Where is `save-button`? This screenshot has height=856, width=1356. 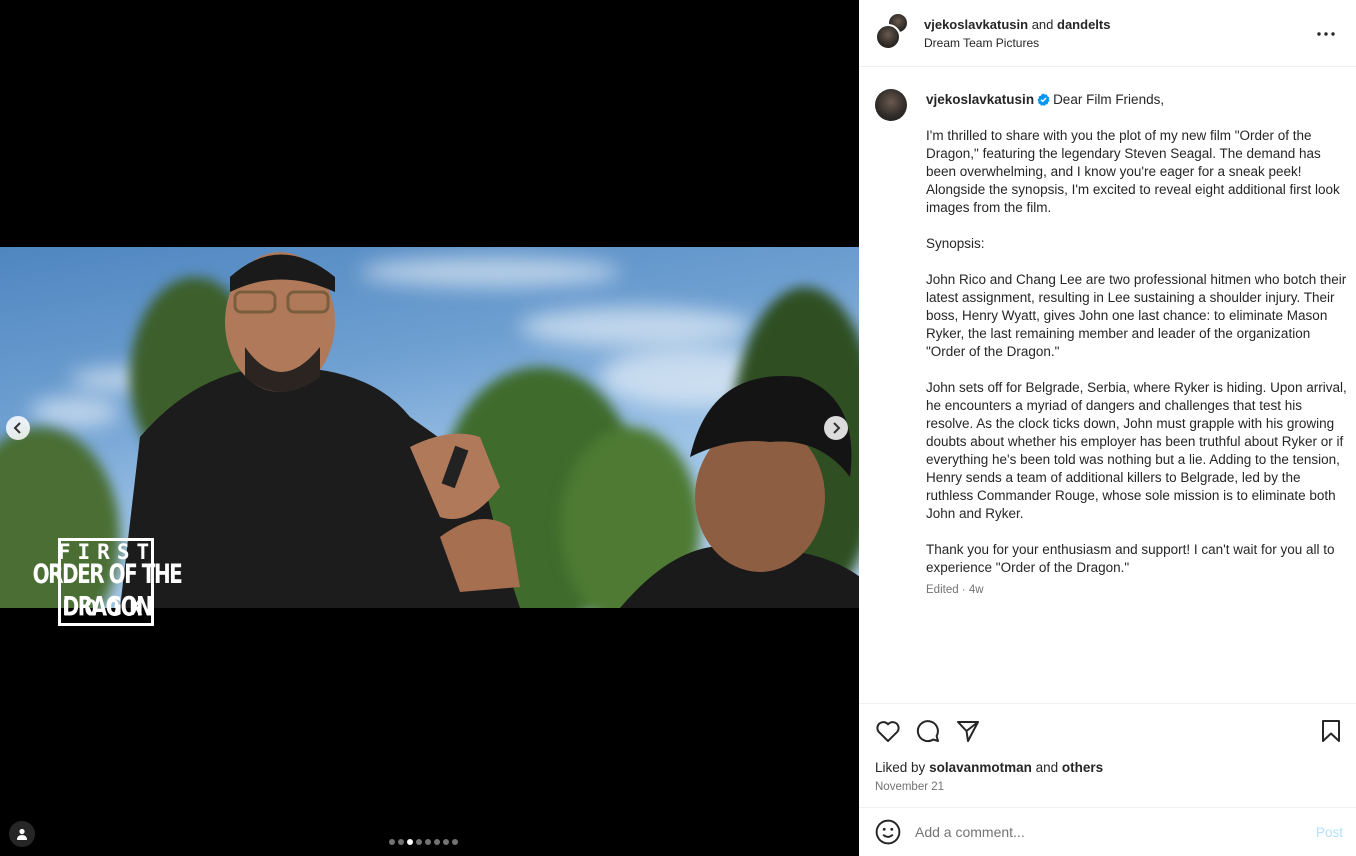
save-button is located at coordinates (1330, 730).